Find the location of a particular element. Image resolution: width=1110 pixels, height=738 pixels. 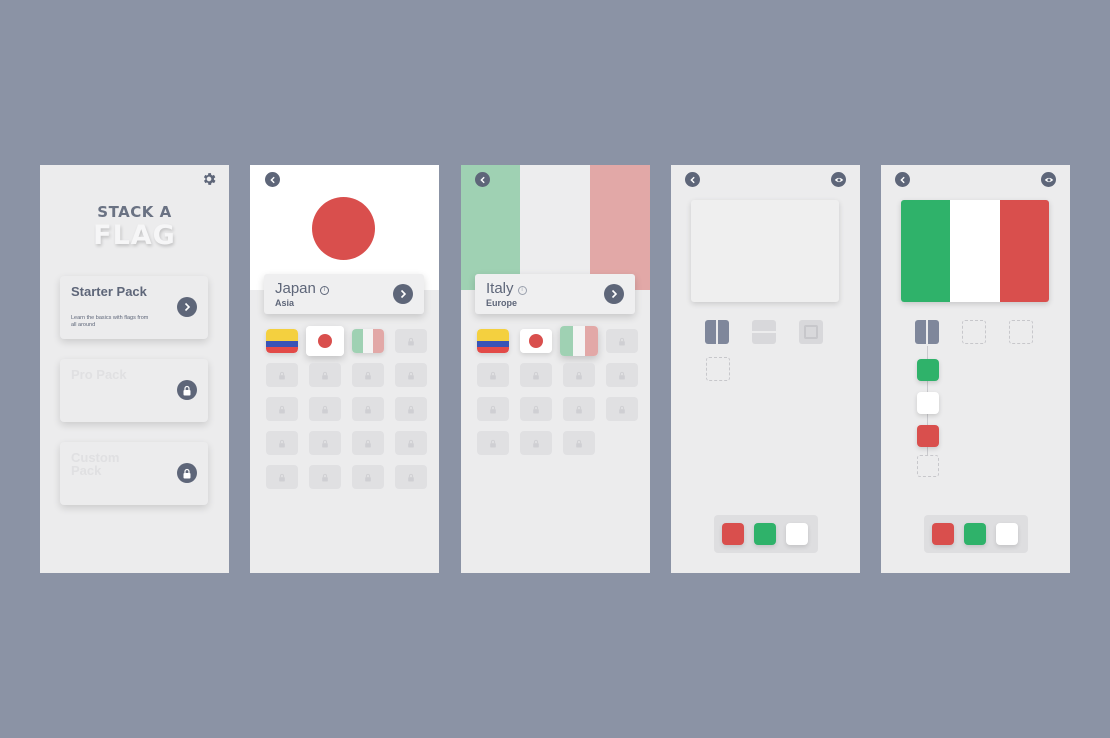

pack-title: Starter Pack is located at coordinates (109, 291).